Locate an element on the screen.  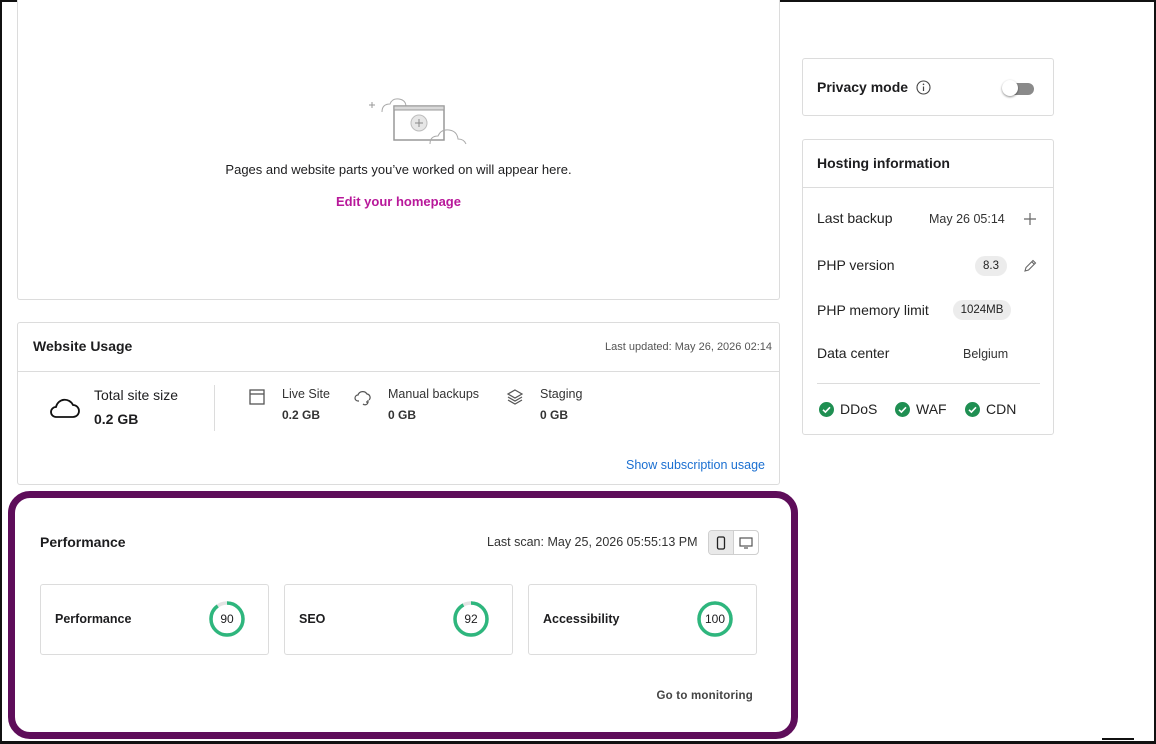
device-toggle is located at coordinates (733, 542).